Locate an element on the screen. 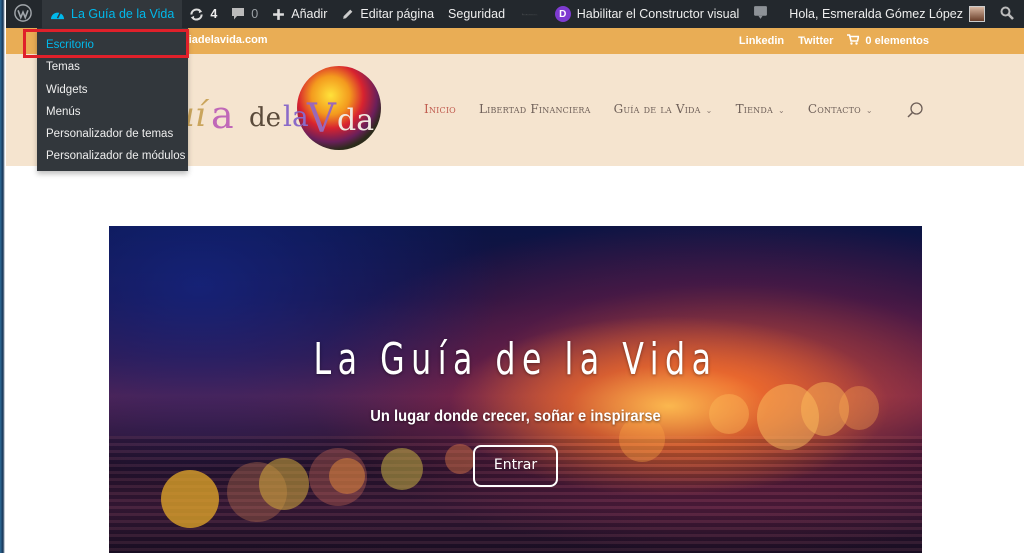  user-account-menu: Hola, Esmeralda Gómez López is located at coordinates (887, 14).